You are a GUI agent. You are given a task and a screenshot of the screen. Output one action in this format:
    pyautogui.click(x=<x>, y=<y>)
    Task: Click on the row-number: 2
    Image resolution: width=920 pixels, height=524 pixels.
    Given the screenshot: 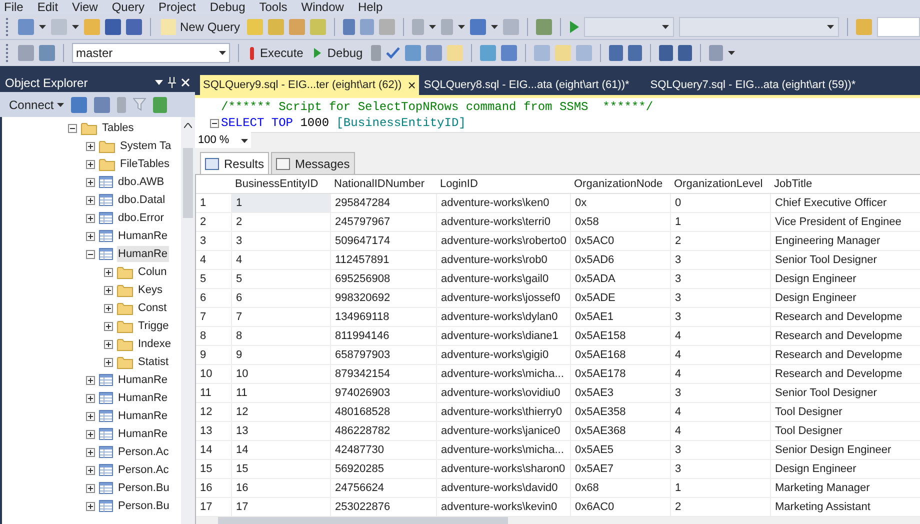 What is the action you would take?
    pyautogui.click(x=203, y=222)
    